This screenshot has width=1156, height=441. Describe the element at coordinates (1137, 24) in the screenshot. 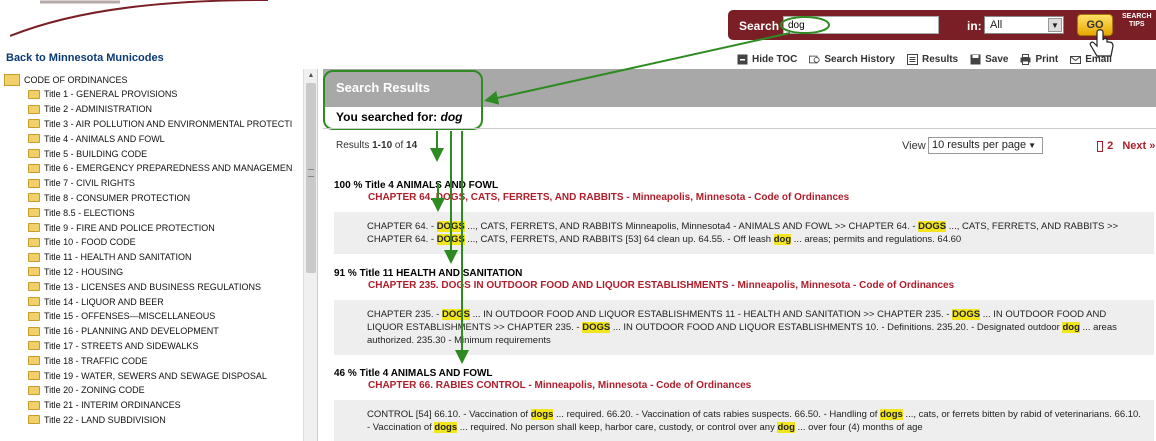

I see `search-tips-line2: TIPS` at that location.